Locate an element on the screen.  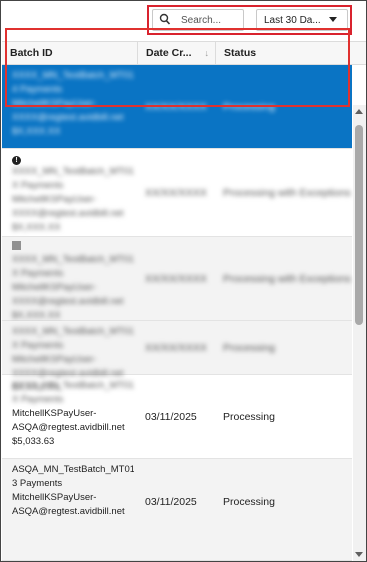
batch-detail-line: ASQA_MN_TestBatch_MT010 is located at coordinates (73, 469).